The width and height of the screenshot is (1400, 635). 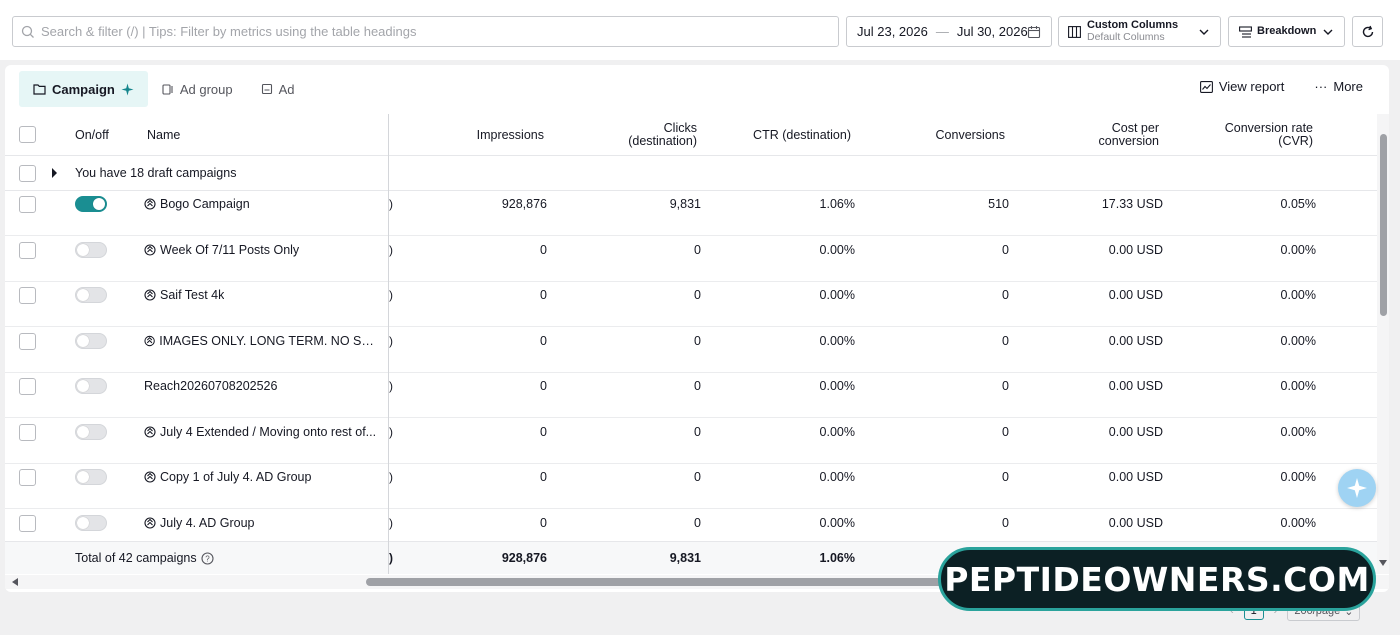 I want to click on tab-label: Campaign, so click(x=83, y=89).